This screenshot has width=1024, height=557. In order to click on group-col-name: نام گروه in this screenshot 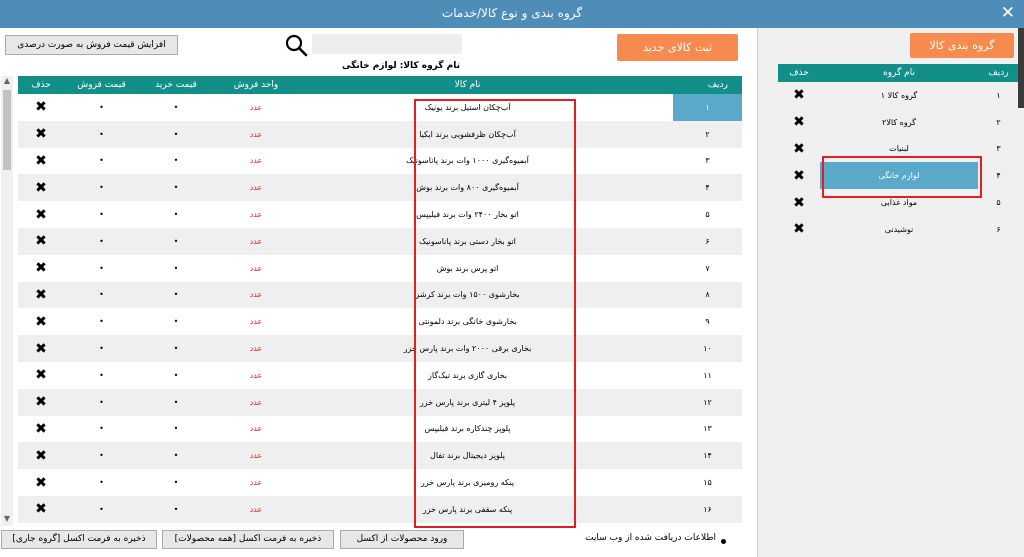, I will do `click(899, 73)`.